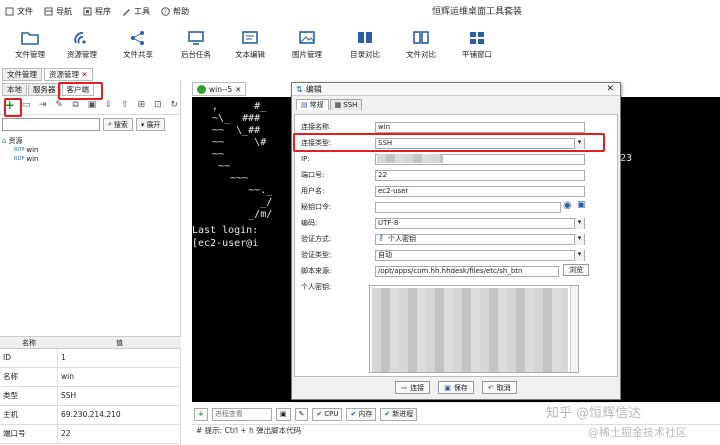 The height and width of the screenshot is (445, 720). What do you see at coordinates (381, 237) in the screenshot?
I see `key-icon: ⚷` at bounding box center [381, 237].